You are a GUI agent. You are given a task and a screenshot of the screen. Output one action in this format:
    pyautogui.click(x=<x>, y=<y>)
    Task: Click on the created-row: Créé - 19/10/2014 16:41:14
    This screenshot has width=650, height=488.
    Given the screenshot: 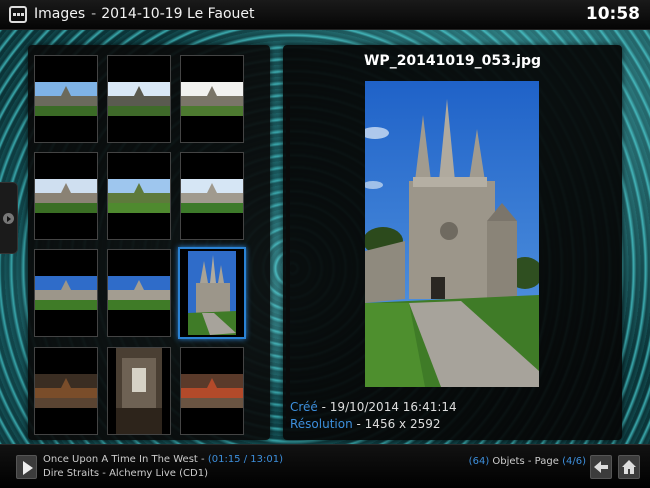 What is the action you would take?
    pyautogui.click(x=373, y=407)
    